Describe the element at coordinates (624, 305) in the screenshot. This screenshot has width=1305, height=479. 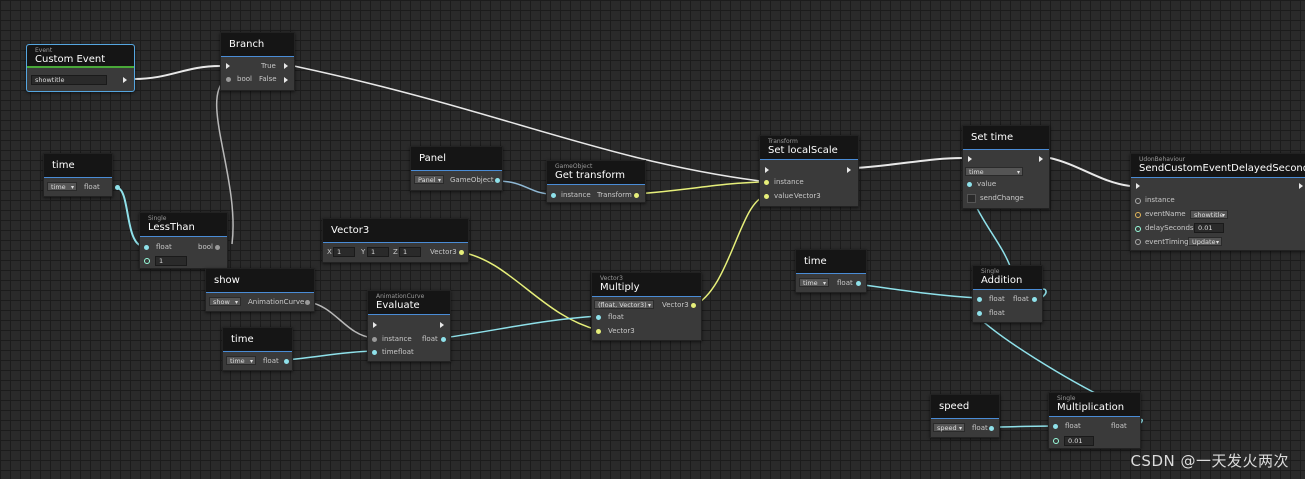
I see `overload-dropdown: (float, Vector3)` at that location.